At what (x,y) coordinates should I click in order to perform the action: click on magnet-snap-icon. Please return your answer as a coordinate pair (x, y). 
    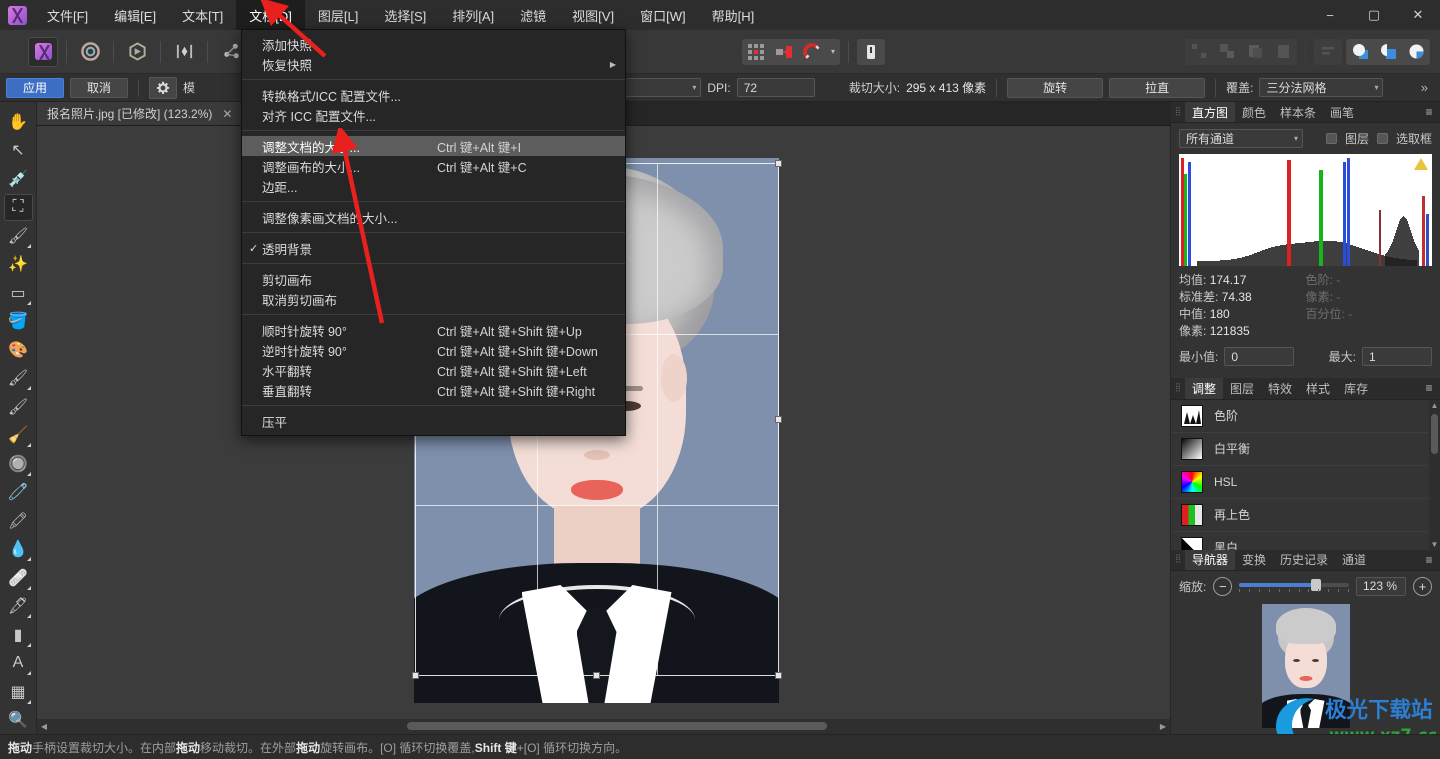
    Looking at the image, I should click on (812, 52).